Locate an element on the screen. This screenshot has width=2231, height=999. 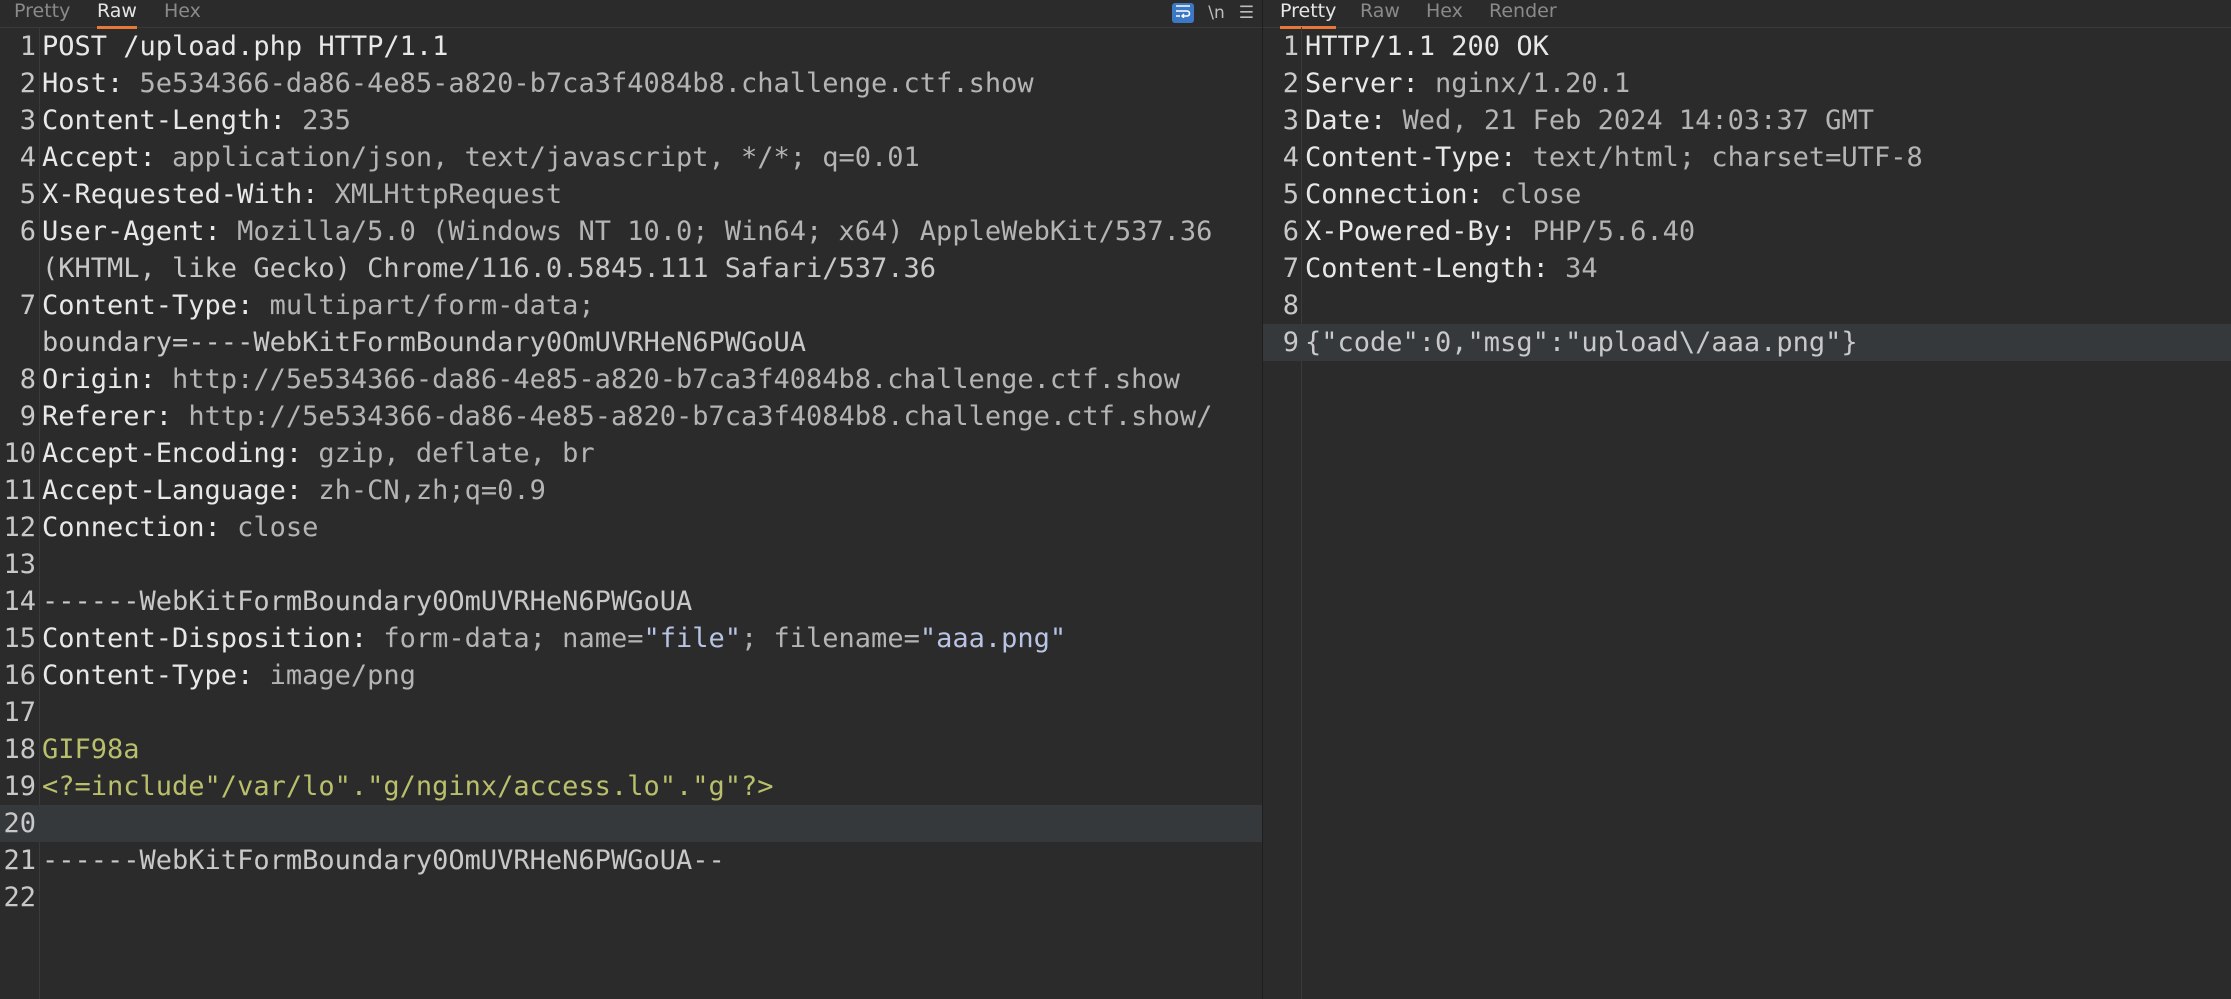
header-value: 34 is located at coordinates (1581, 268).